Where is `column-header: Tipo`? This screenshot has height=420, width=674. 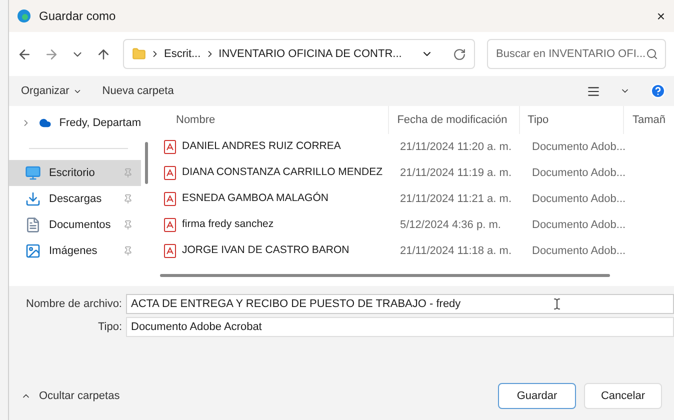 column-header: Tipo is located at coordinates (572, 120).